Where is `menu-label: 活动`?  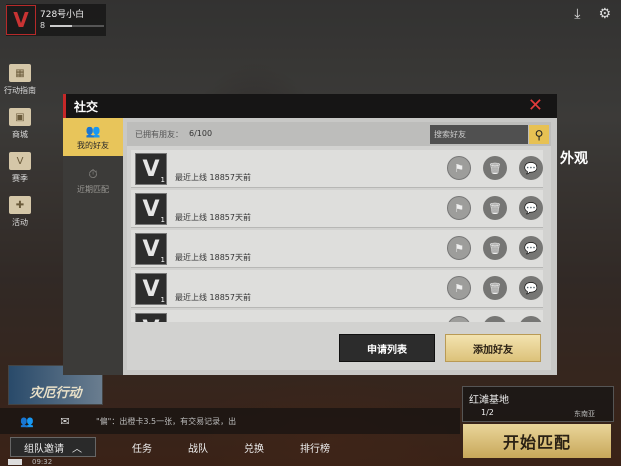 menu-label: 活动 is located at coordinates (20, 222).